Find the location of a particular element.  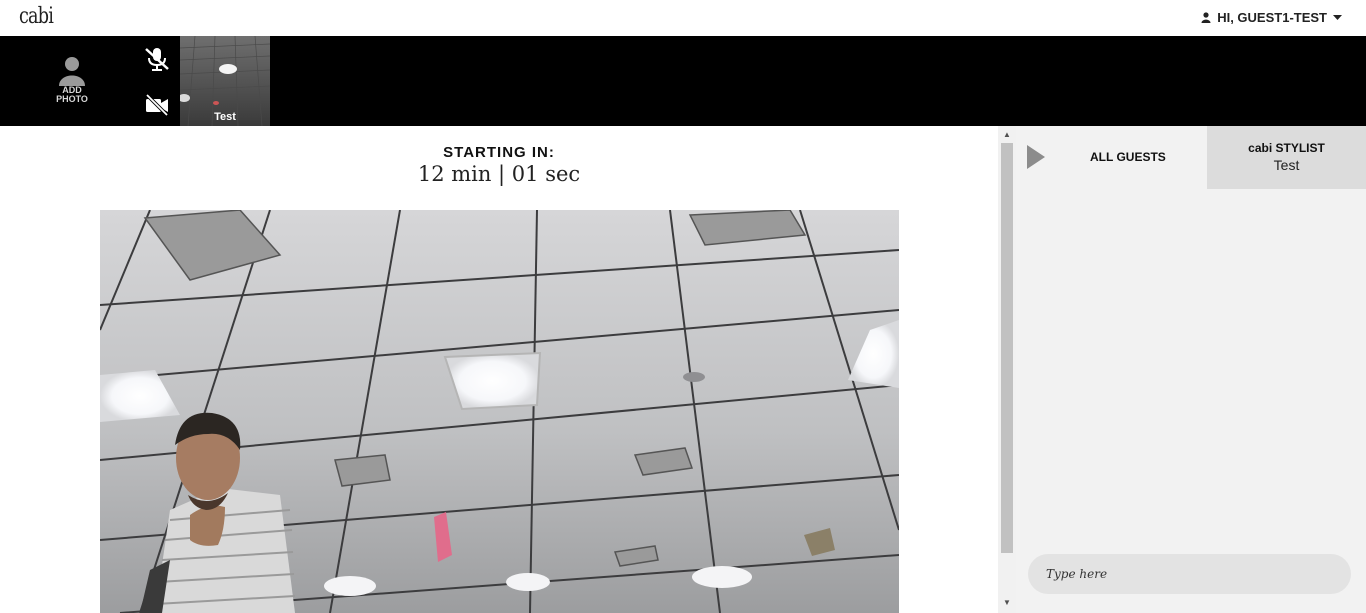

scrollbar-thumb is located at coordinates (1007, 348).